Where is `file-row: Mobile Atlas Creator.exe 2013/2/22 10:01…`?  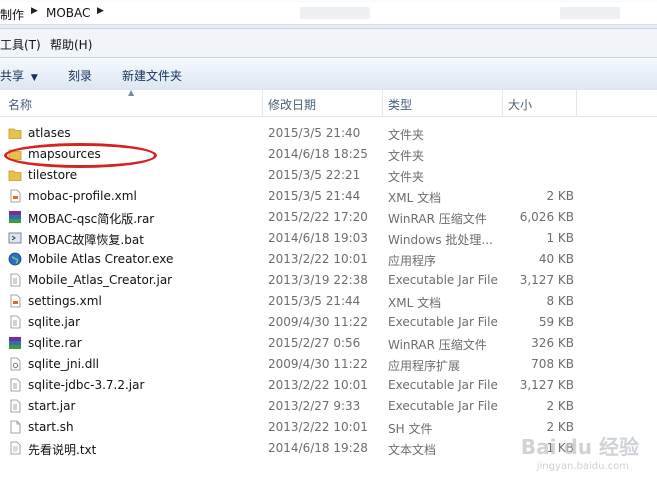 file-row: Mobile Atlas Creator.exe 2013/2/22 10:01… is located at coordinates (328, 259).